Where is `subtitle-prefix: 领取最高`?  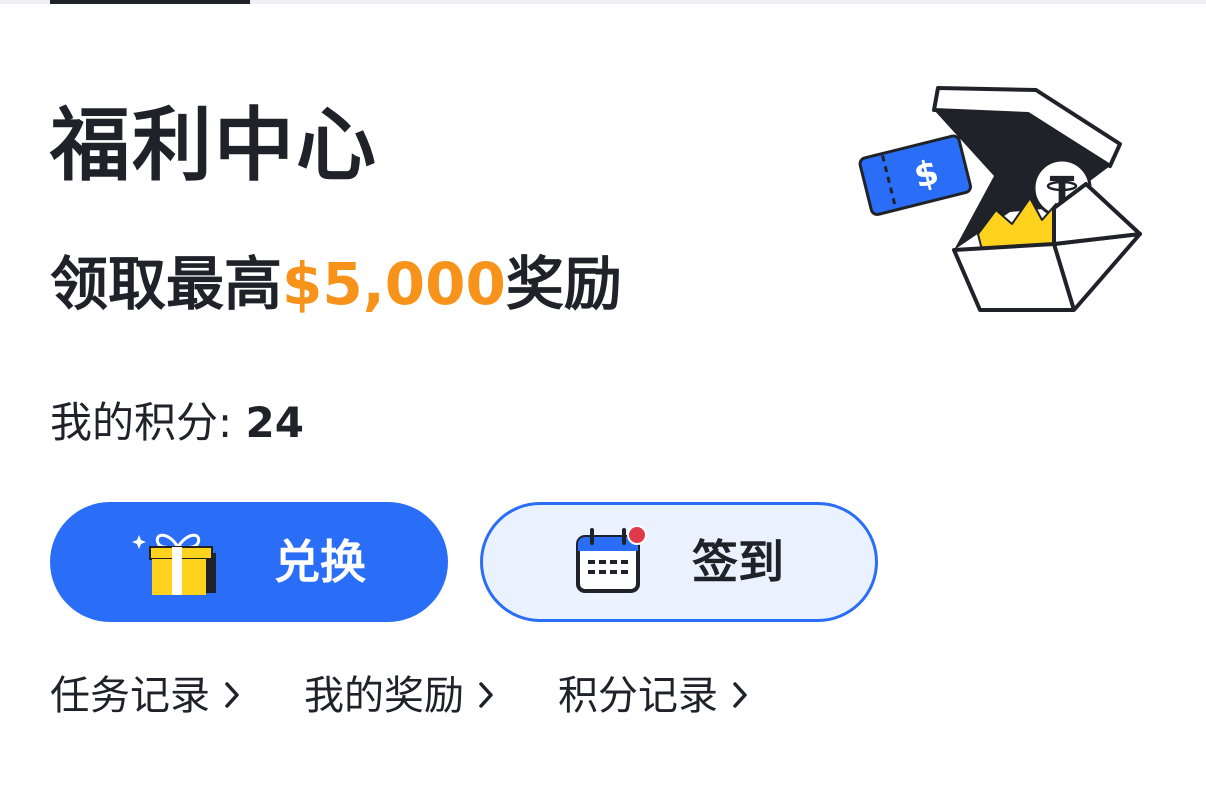
subtitle-prefix: 领取最高 is located at coordinates (166, 284).